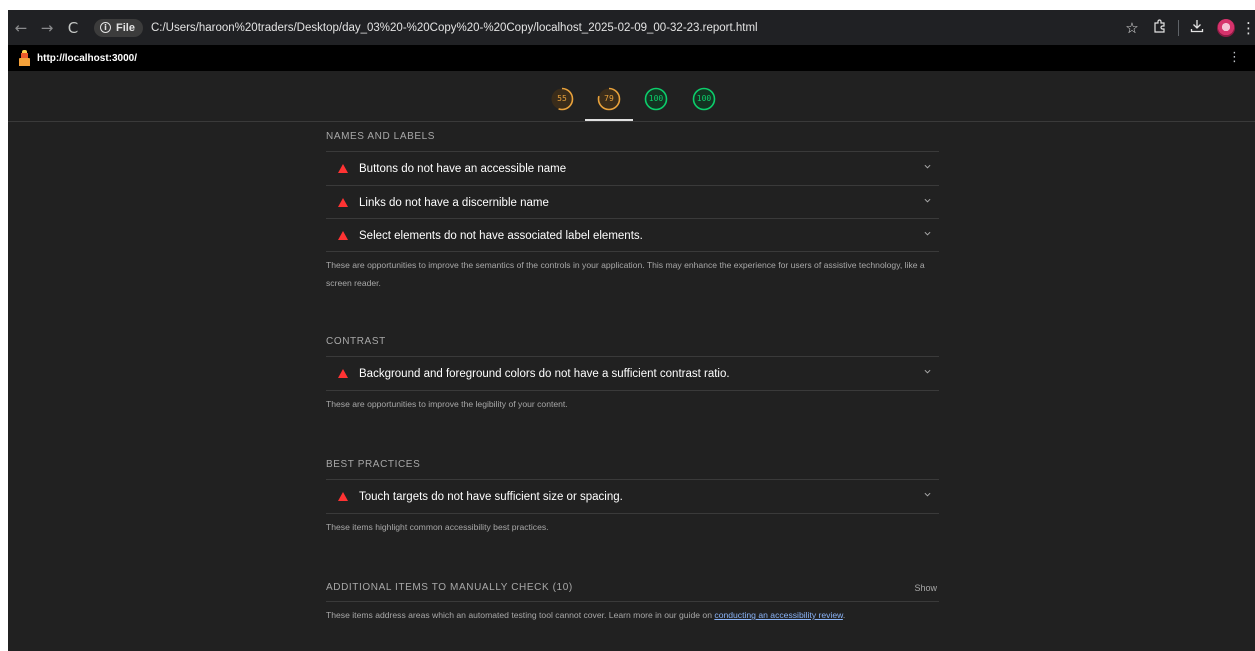  Describe the element at coordinates (449, 587) in the screenshot. I see `group-title-manual-checks: Additional items to manually check (10)` at that location.